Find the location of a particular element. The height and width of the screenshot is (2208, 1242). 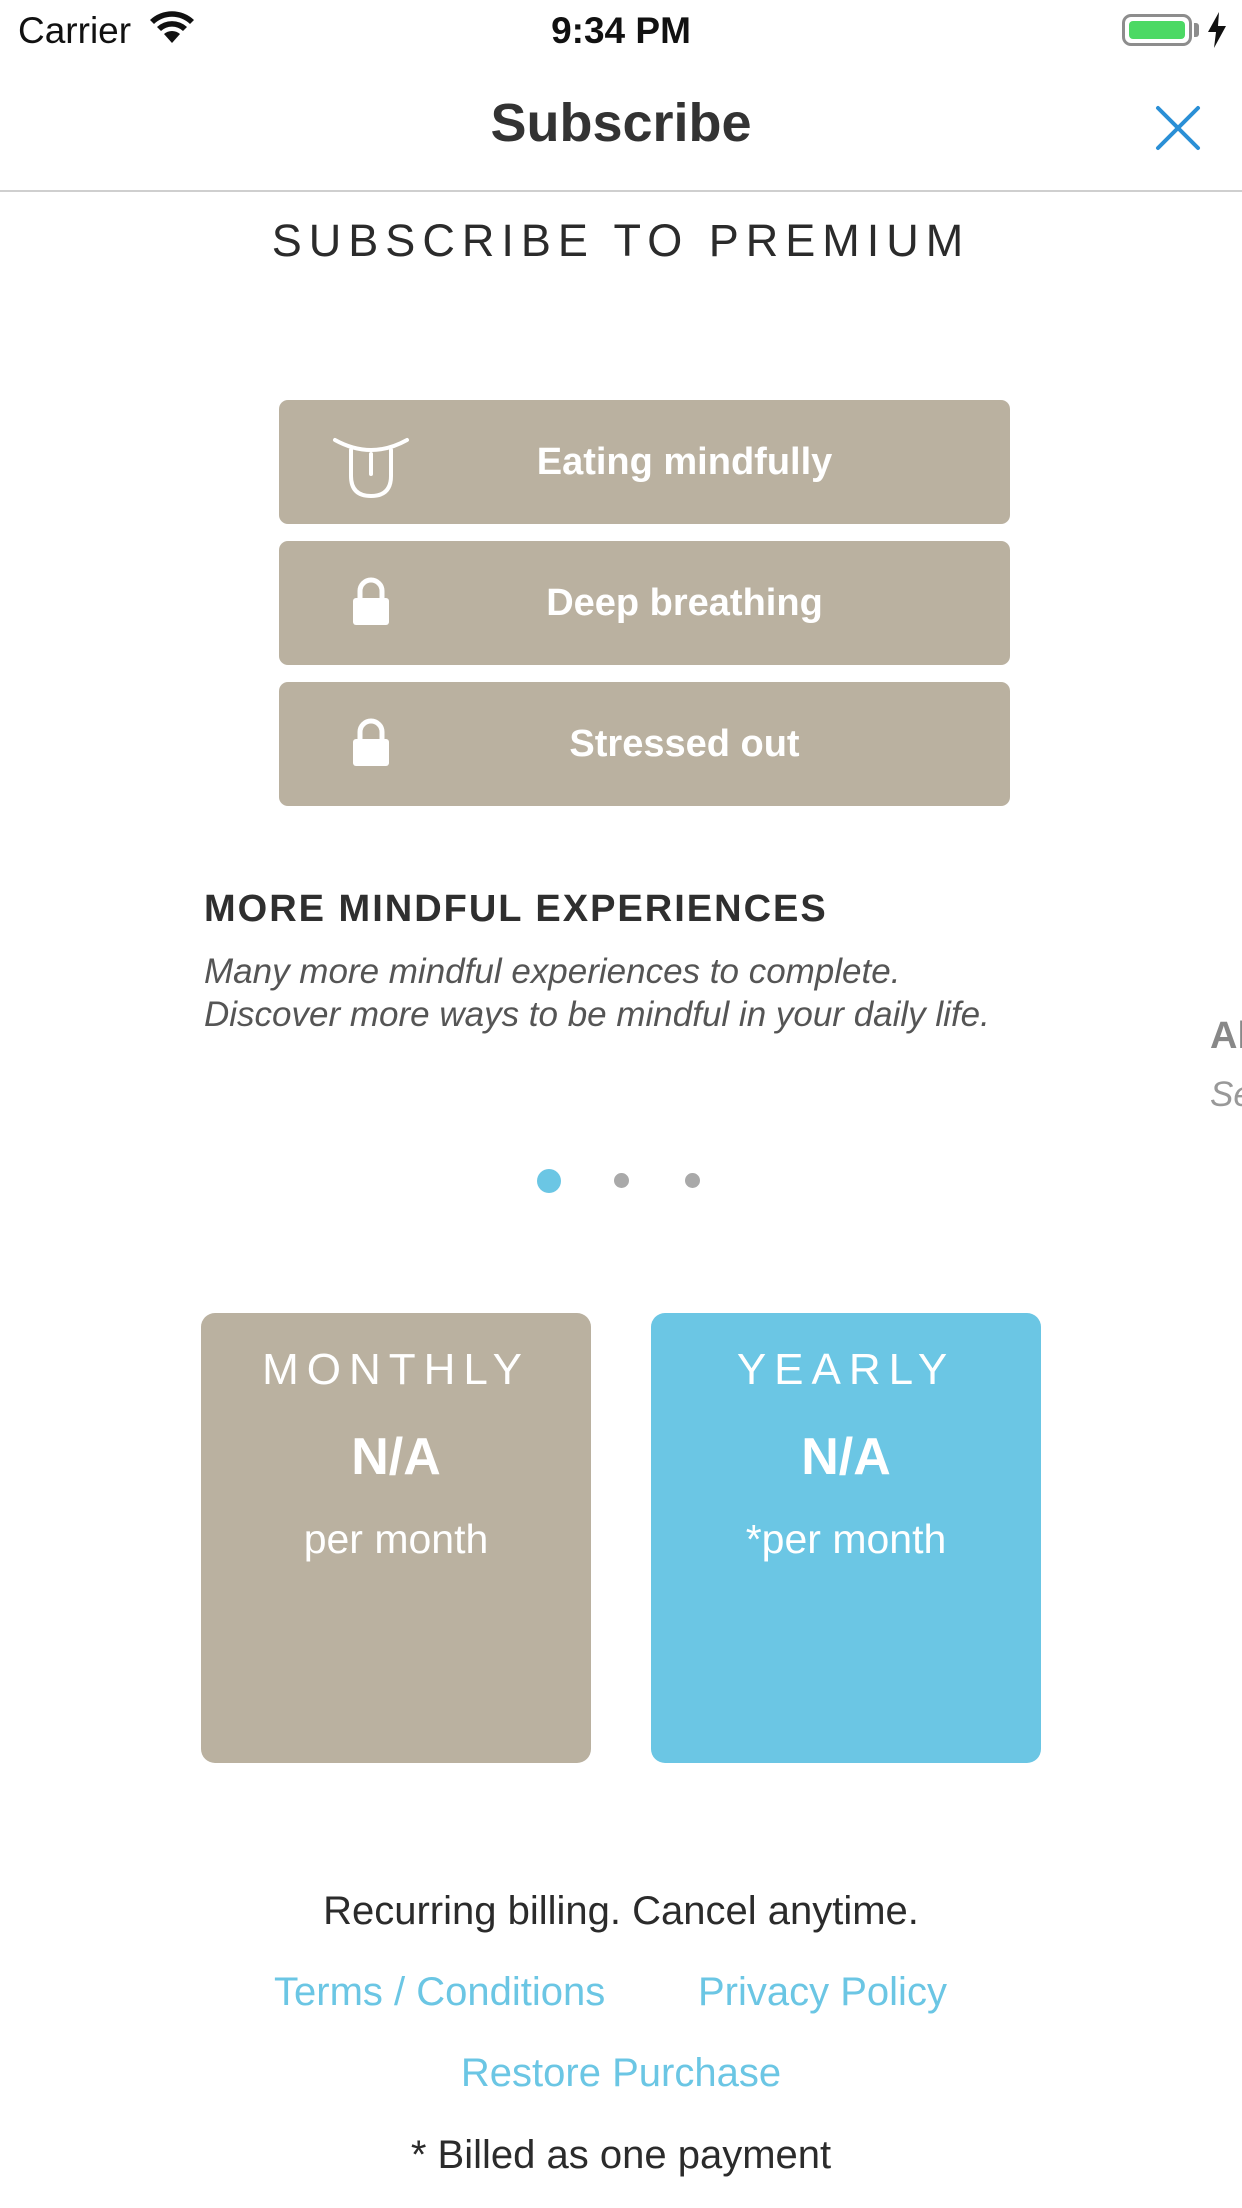

exercise-eating-mindfully: Eating mindfully is located at coordinates (644, 462).